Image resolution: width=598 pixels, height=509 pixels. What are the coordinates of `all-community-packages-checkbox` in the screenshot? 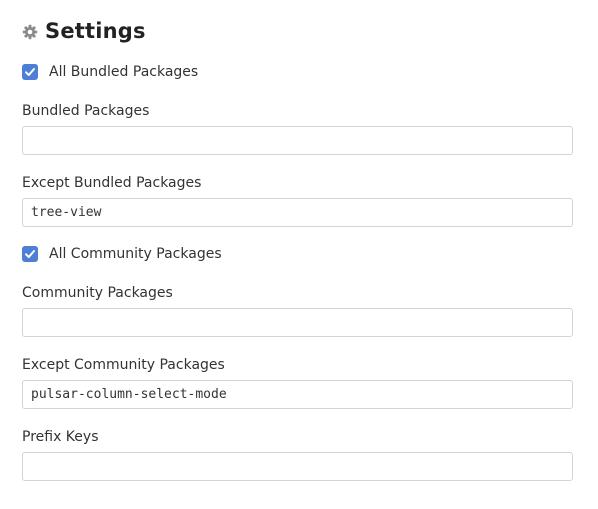 It's located at (30, 254).